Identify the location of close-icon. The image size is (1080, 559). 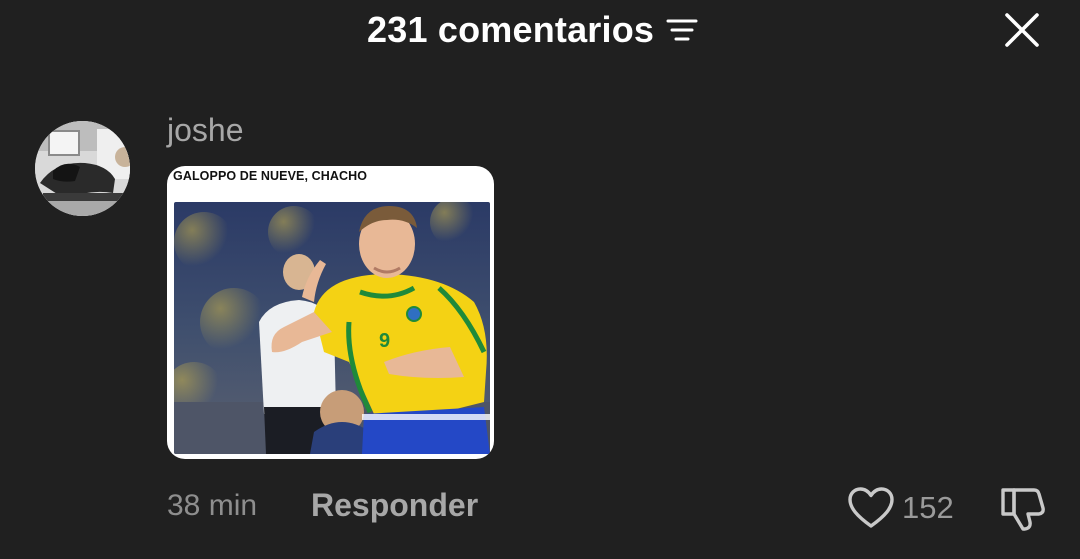
(1022, 30).